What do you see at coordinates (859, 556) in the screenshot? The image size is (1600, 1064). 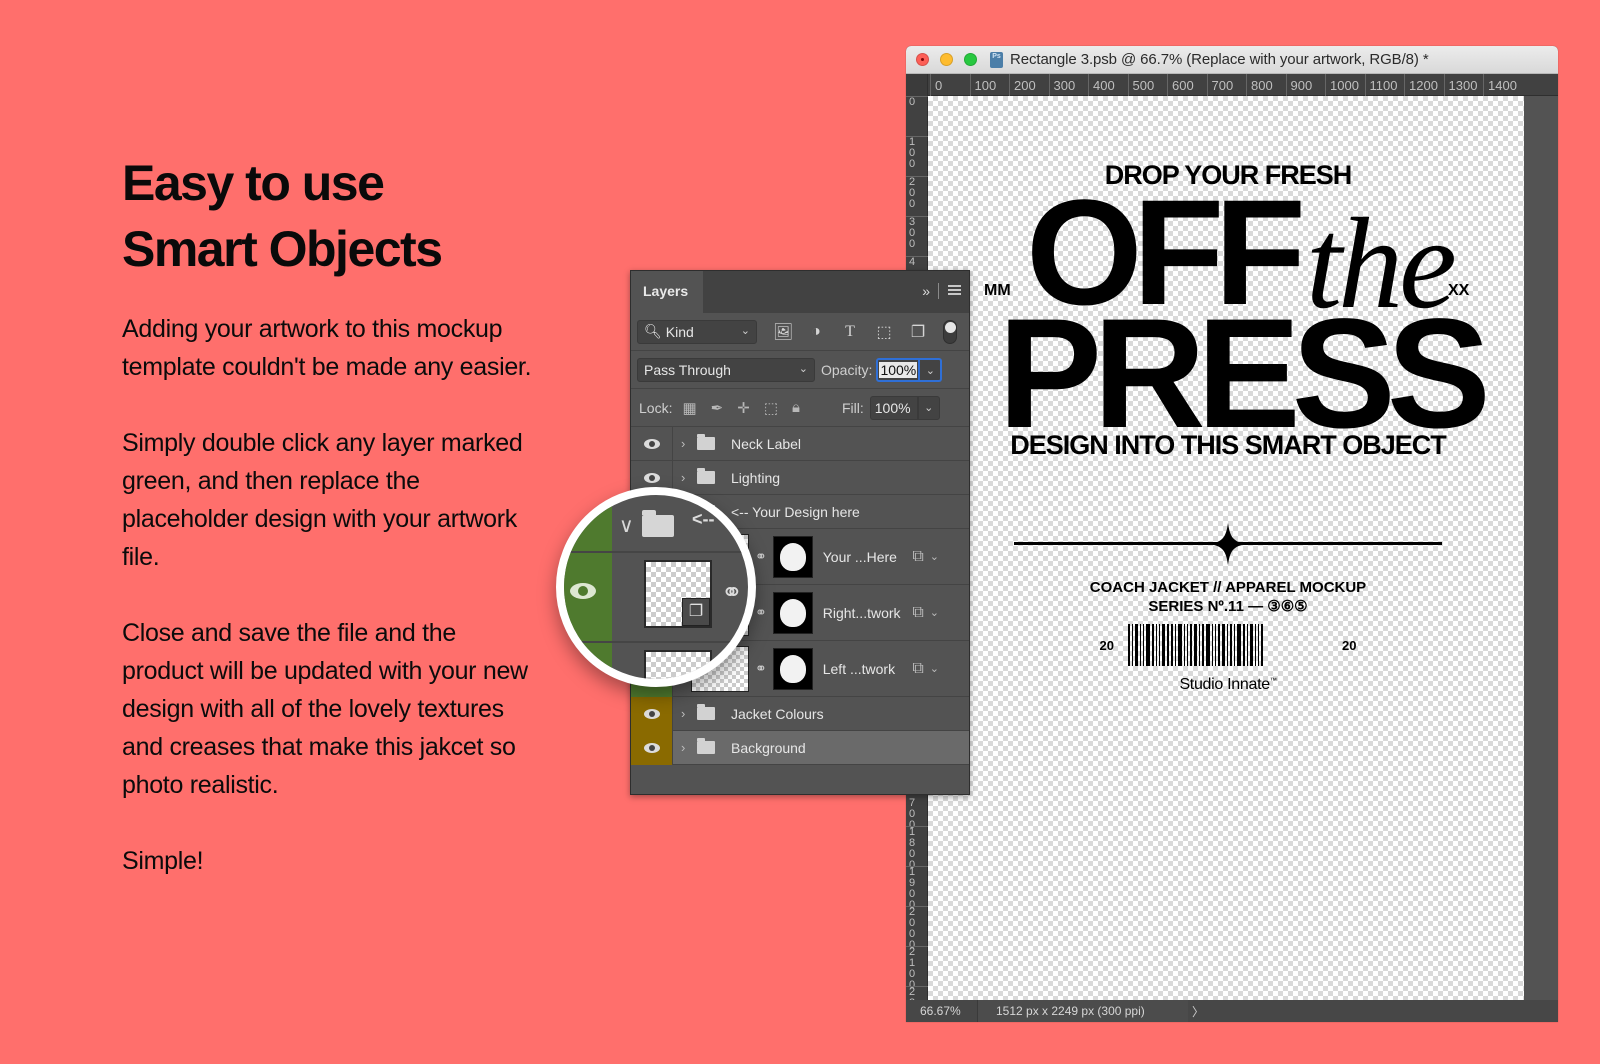 I see `layer-name: Your ...Here` at bounding box center [859, 556].